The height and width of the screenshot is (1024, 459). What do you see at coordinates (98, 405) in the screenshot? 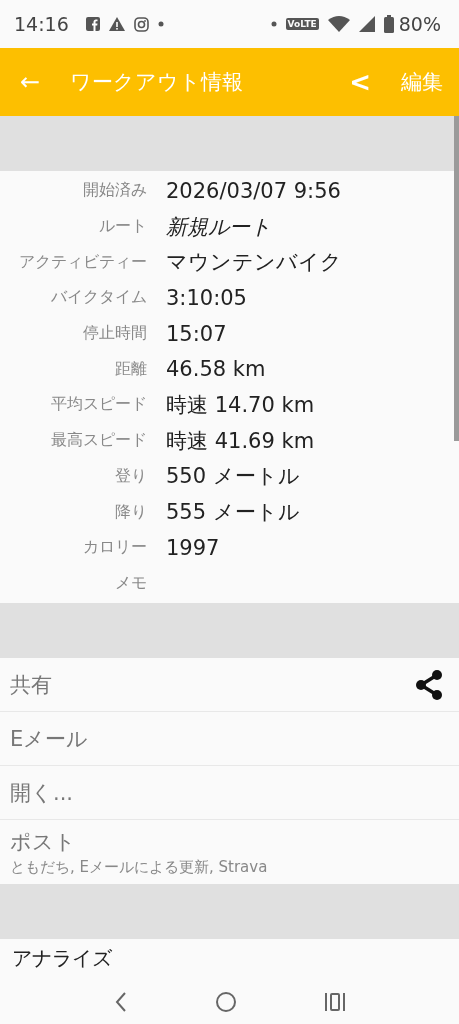
I see `field-label: 平均スピード` at bounding box center [98, 405].